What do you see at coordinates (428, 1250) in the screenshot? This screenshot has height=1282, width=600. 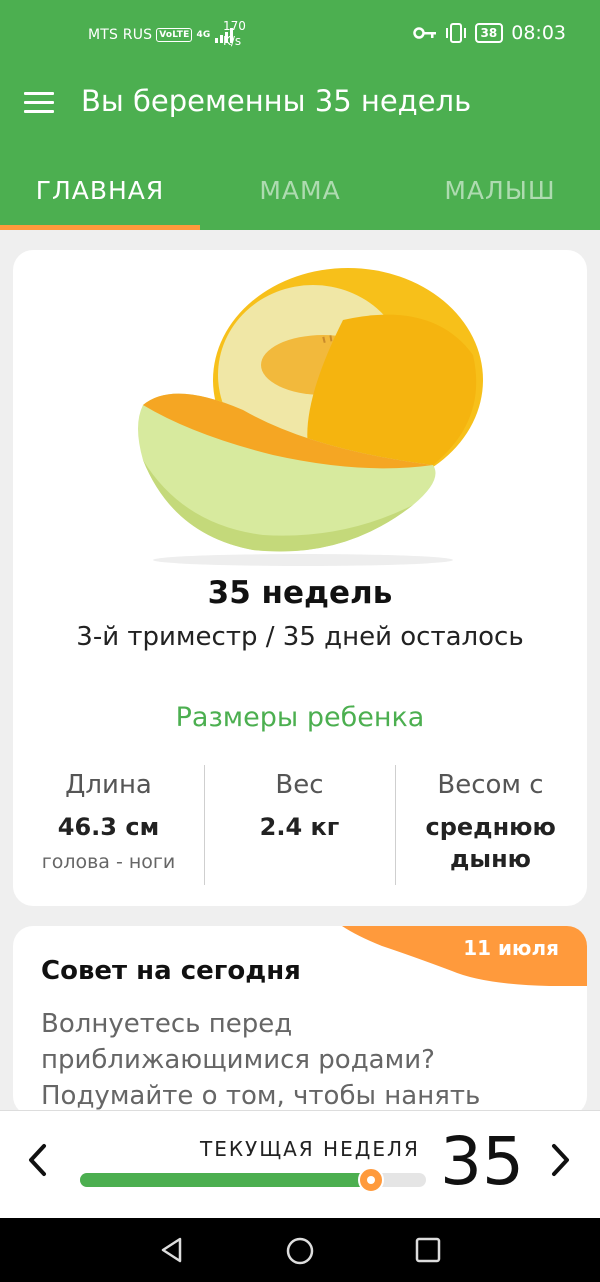 I see `recents-icon` at bounding box center [428, 1250].